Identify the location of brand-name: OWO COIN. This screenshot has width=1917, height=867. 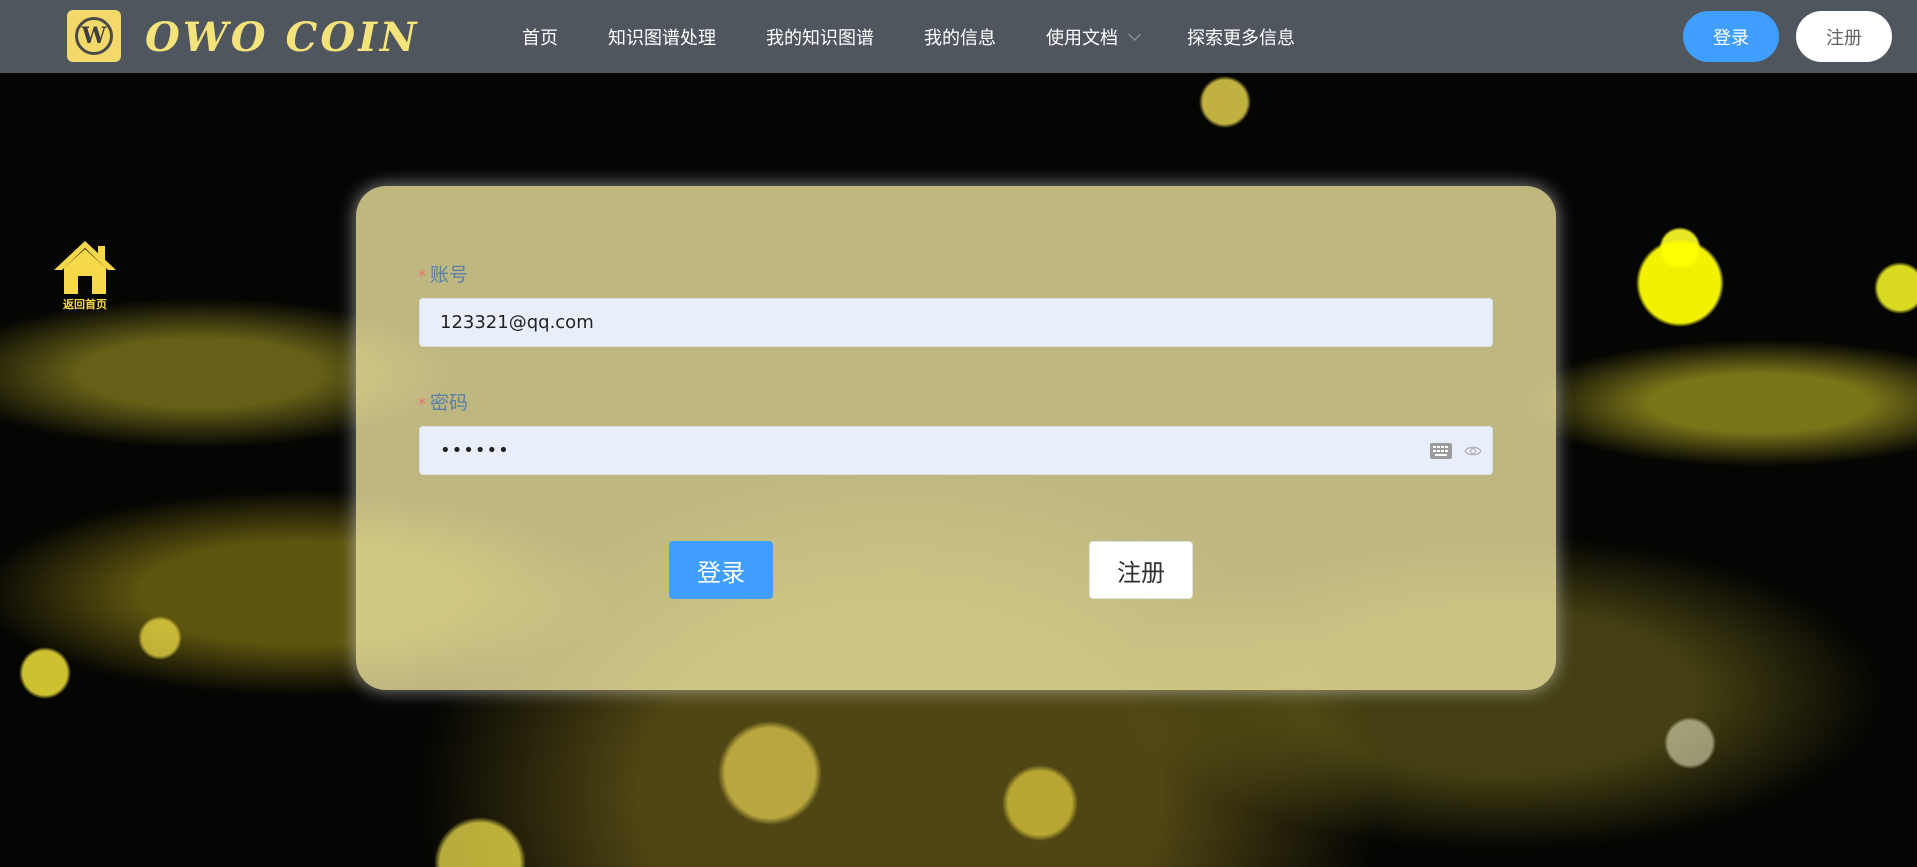
(282, 37).